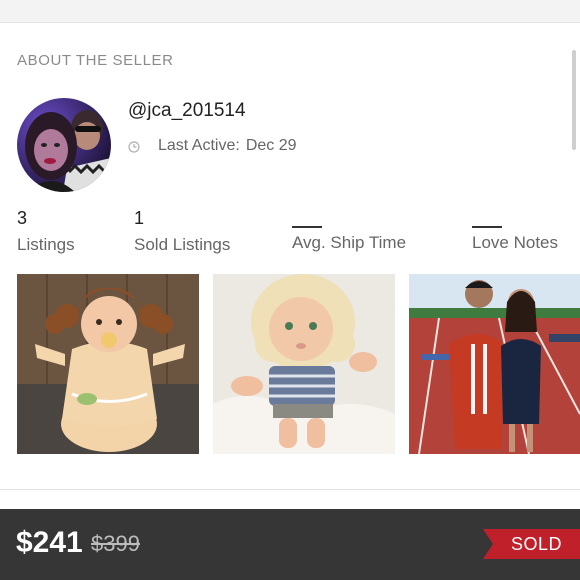  I want to click on top-divider, so click(290, 11).